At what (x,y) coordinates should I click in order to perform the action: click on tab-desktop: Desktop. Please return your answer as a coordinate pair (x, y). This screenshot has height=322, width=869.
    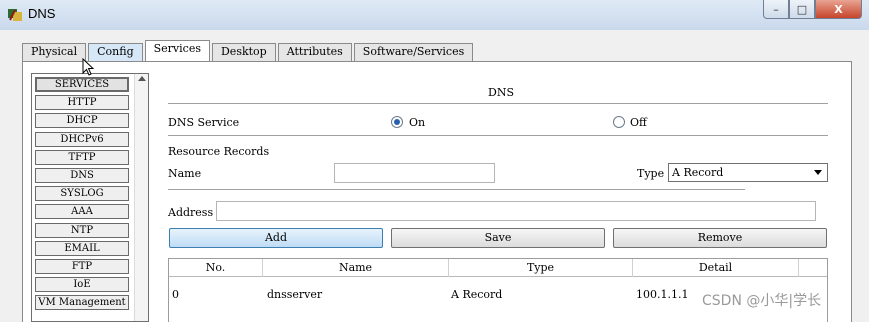
    Looking at the image, I should click on (243, 52).